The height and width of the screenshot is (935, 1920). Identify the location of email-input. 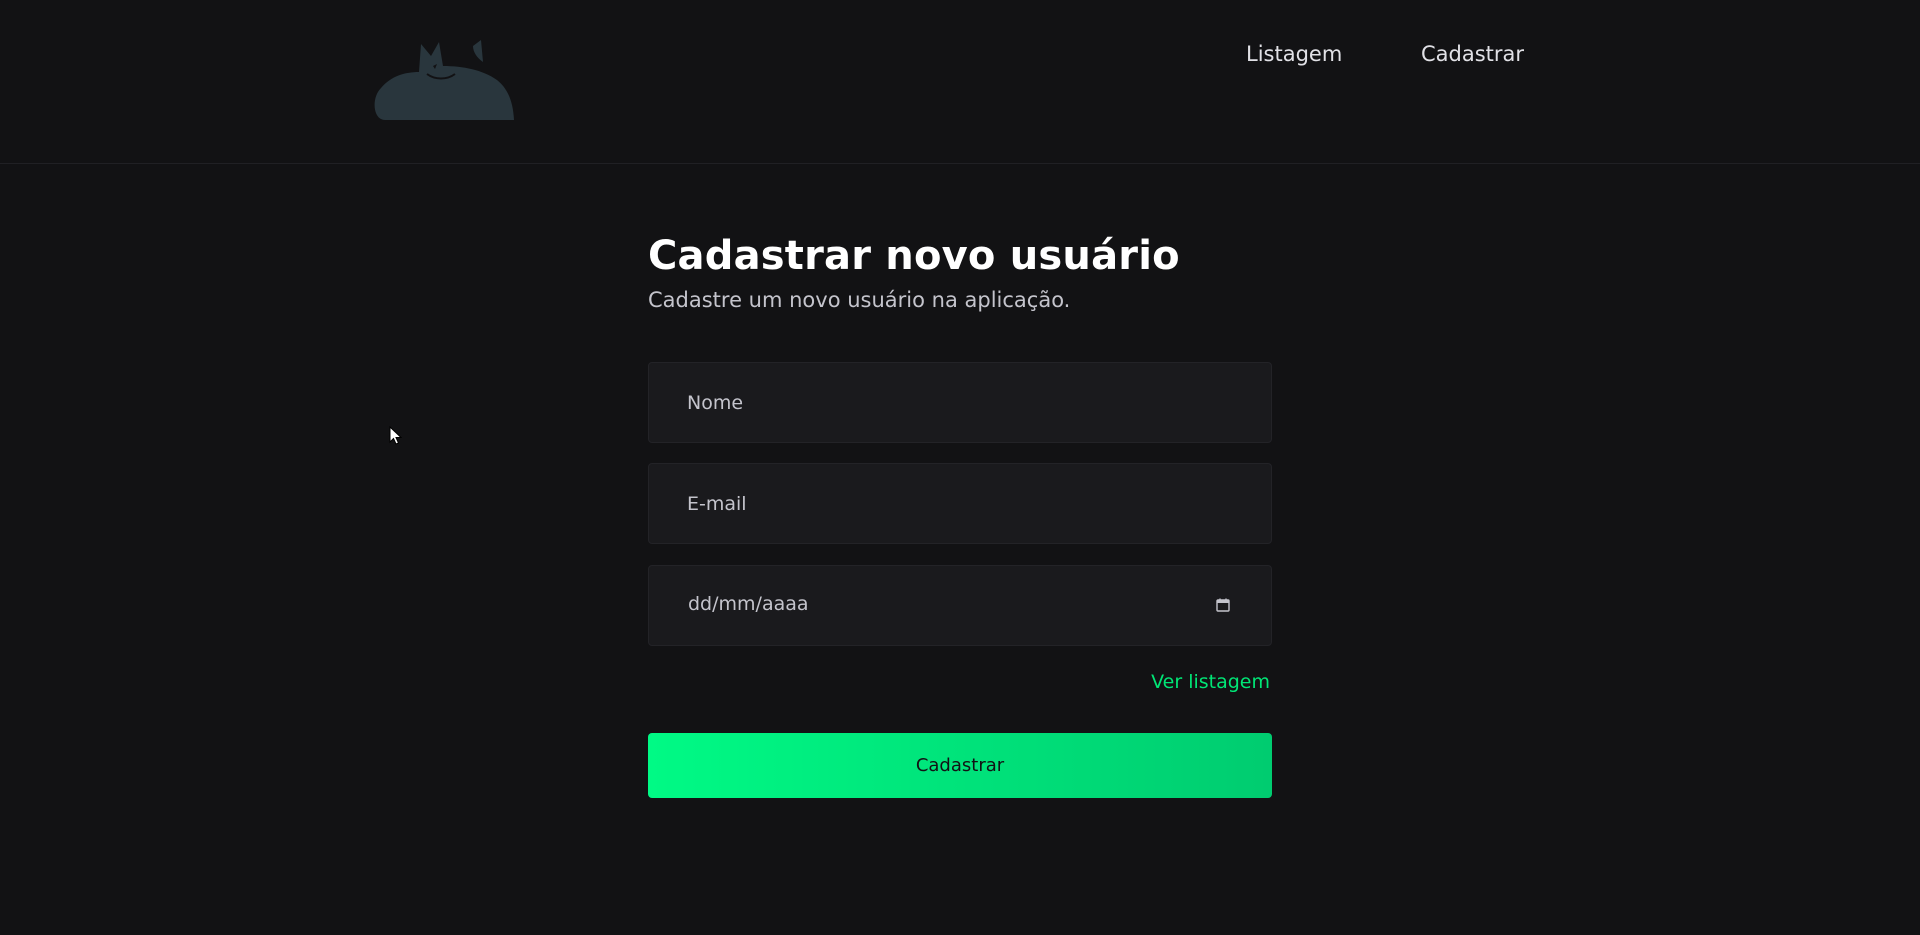
(960, 503).